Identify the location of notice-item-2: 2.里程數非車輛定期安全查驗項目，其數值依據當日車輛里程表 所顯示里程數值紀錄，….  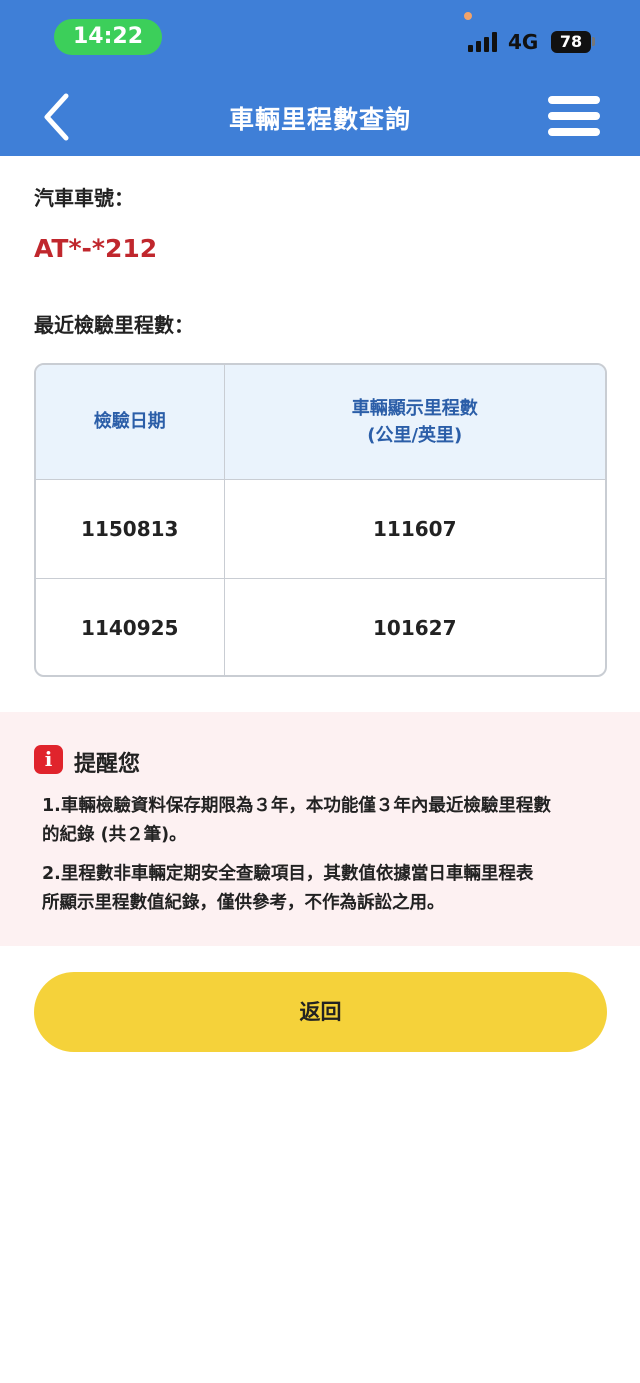
(327, 889).